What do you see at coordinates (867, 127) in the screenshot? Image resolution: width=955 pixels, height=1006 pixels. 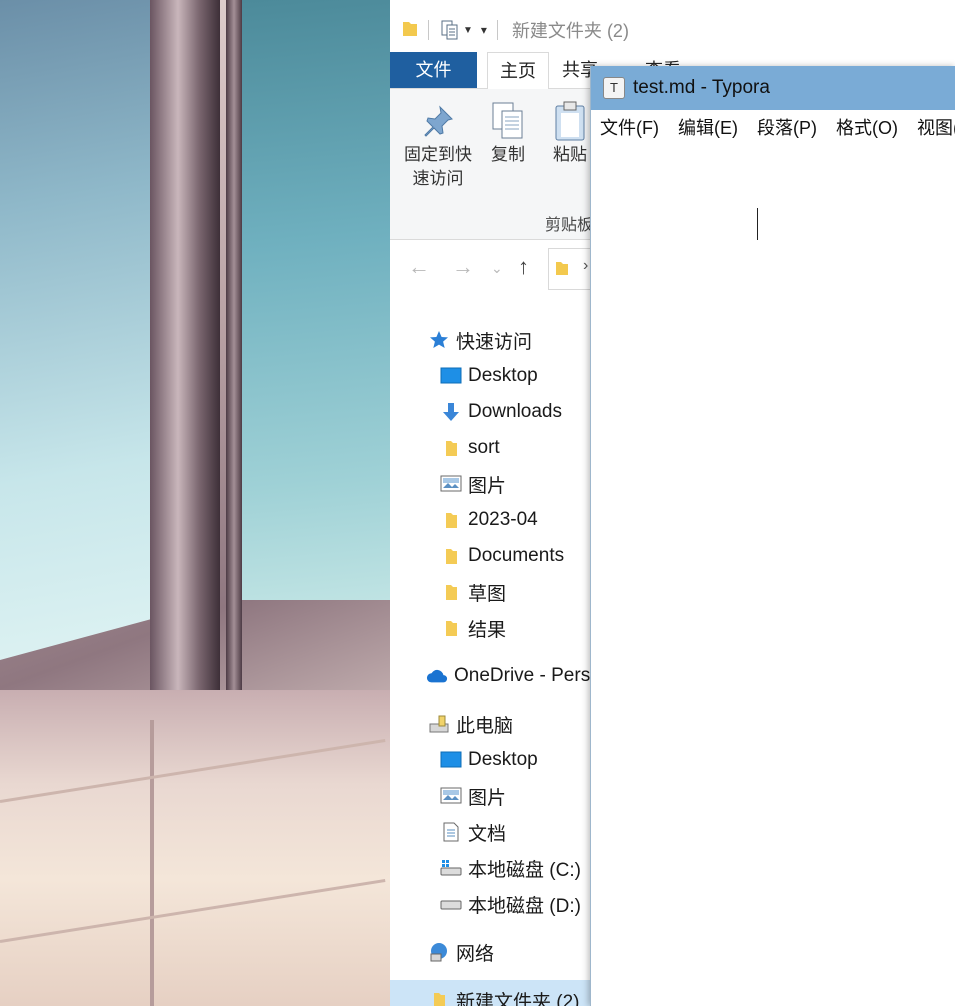 I see `menu-format: 格式(O)` at bounding box center [867, 127].